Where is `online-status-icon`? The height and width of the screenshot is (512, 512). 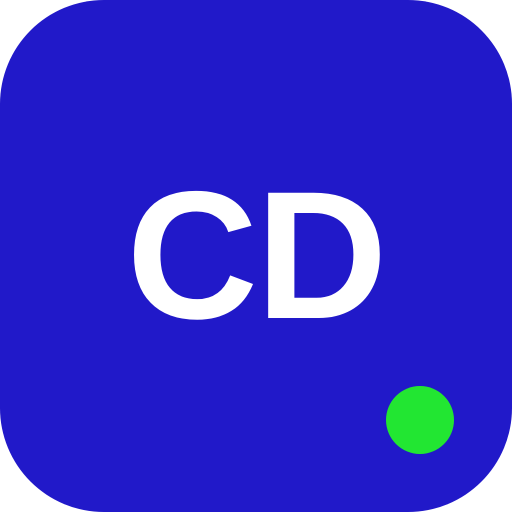
online-status-icon is located at coordinates (420, 420).